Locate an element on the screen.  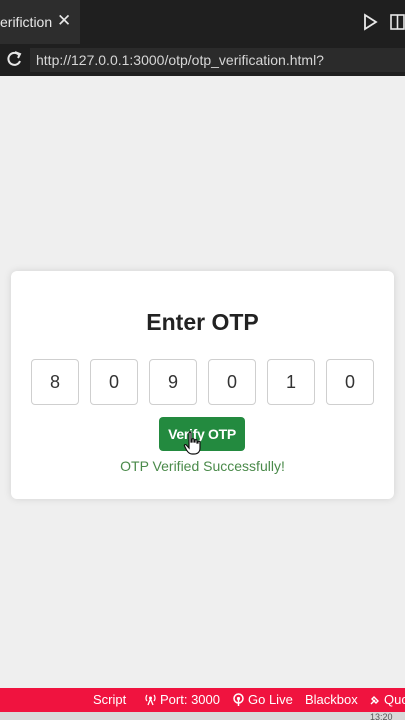
success-message: OTP Verified Successfully! is located at coordinates (202, 466).